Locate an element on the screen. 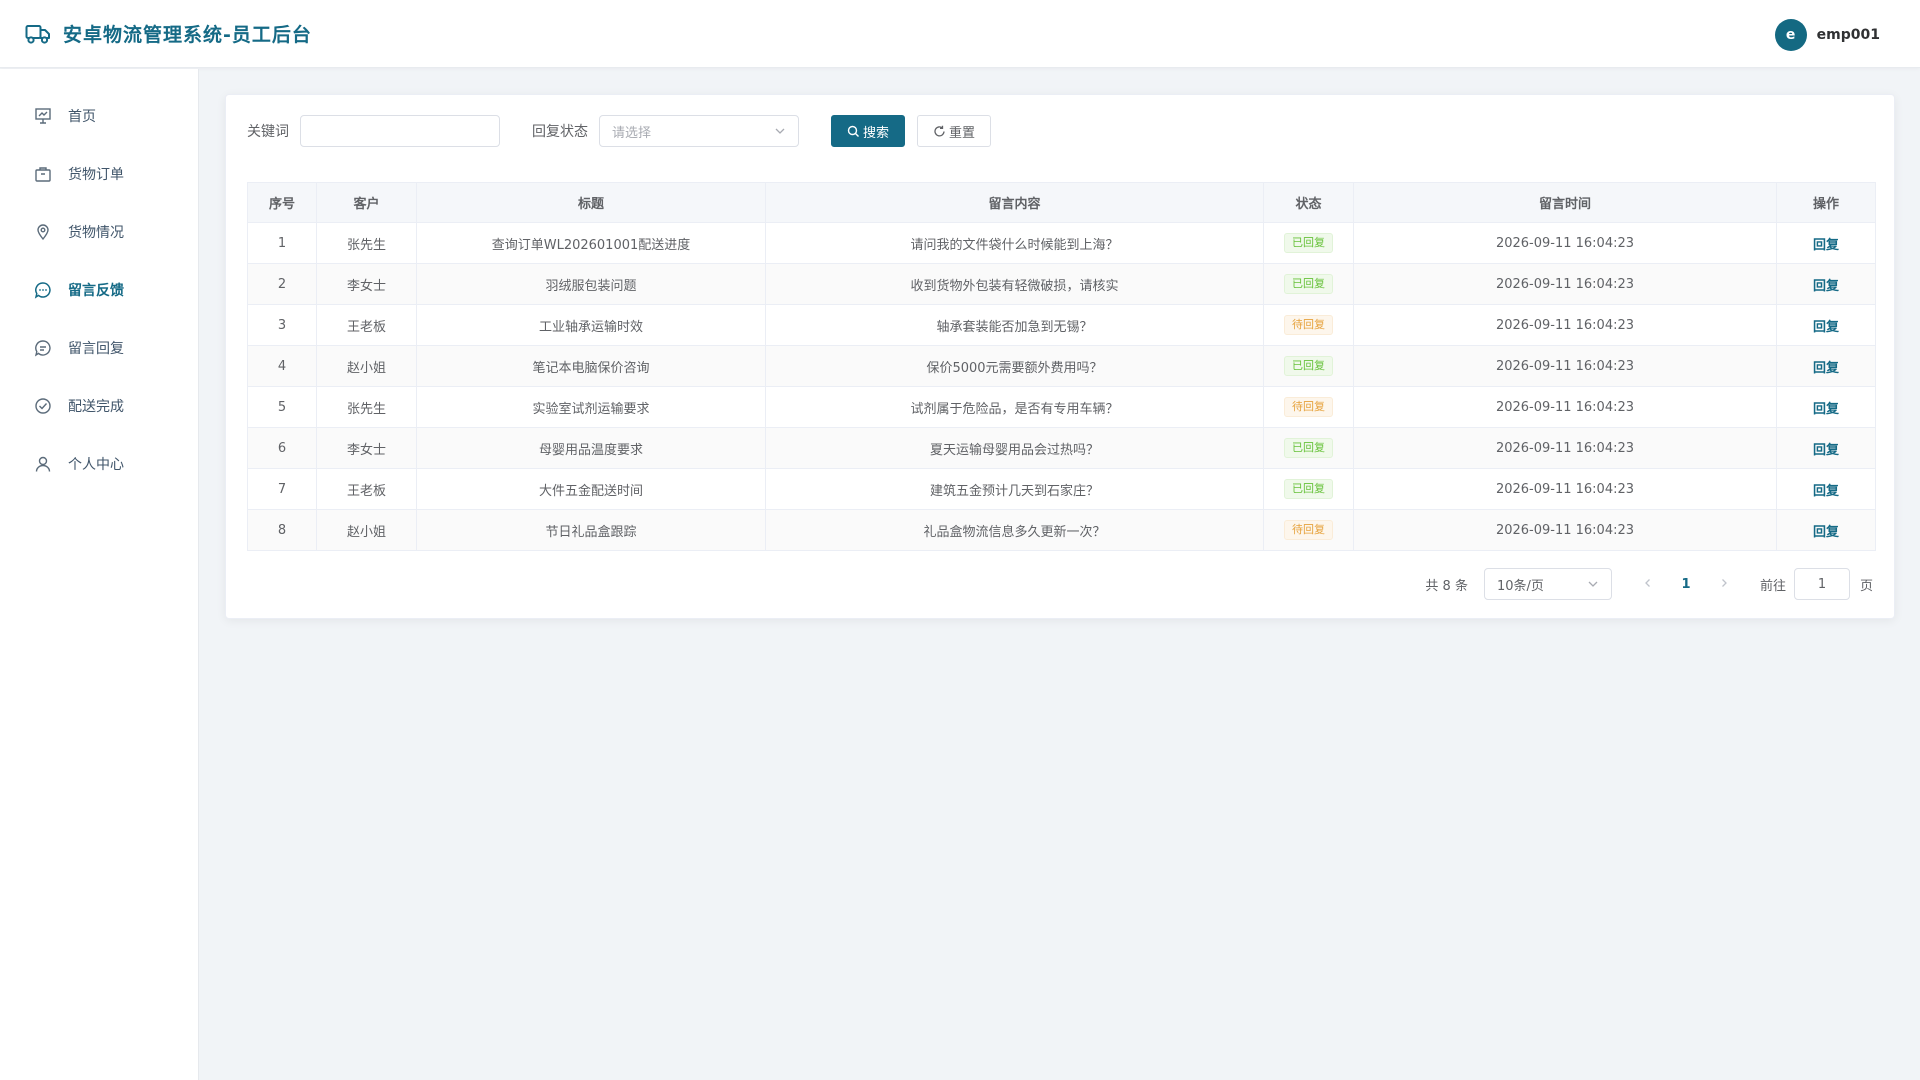 The width and height of the screenshot is (1920, 1080). sidebar-item-orders: 货物订单 is located at coordinates (99, 174).